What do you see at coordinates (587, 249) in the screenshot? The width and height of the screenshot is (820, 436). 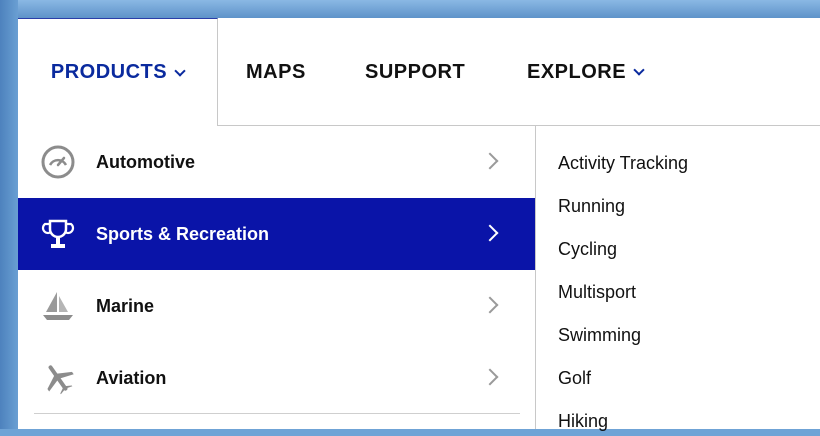 I see `subcategory-cycling: Cycling` at bounding box center [587, 249].